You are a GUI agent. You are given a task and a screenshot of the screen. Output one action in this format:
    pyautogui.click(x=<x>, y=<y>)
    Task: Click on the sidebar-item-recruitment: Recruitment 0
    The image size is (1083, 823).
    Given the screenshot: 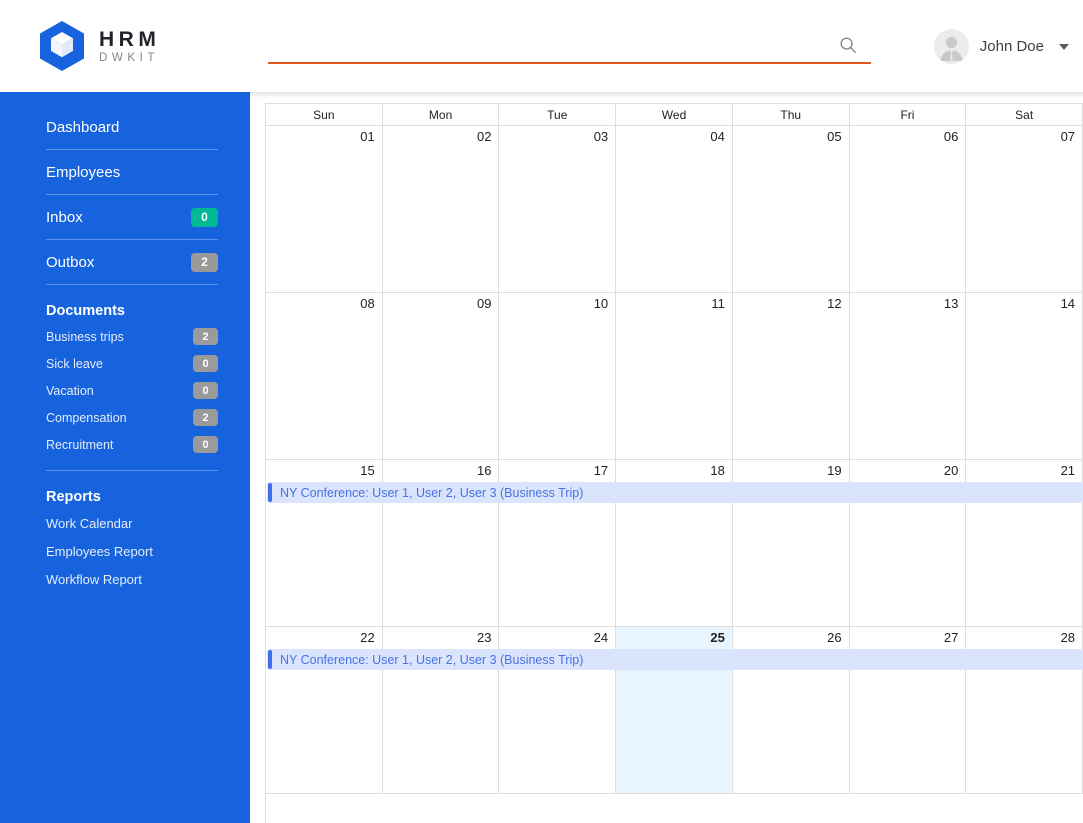 What is the action you would take?
    pyautogui.click(x=132, y=444)
    